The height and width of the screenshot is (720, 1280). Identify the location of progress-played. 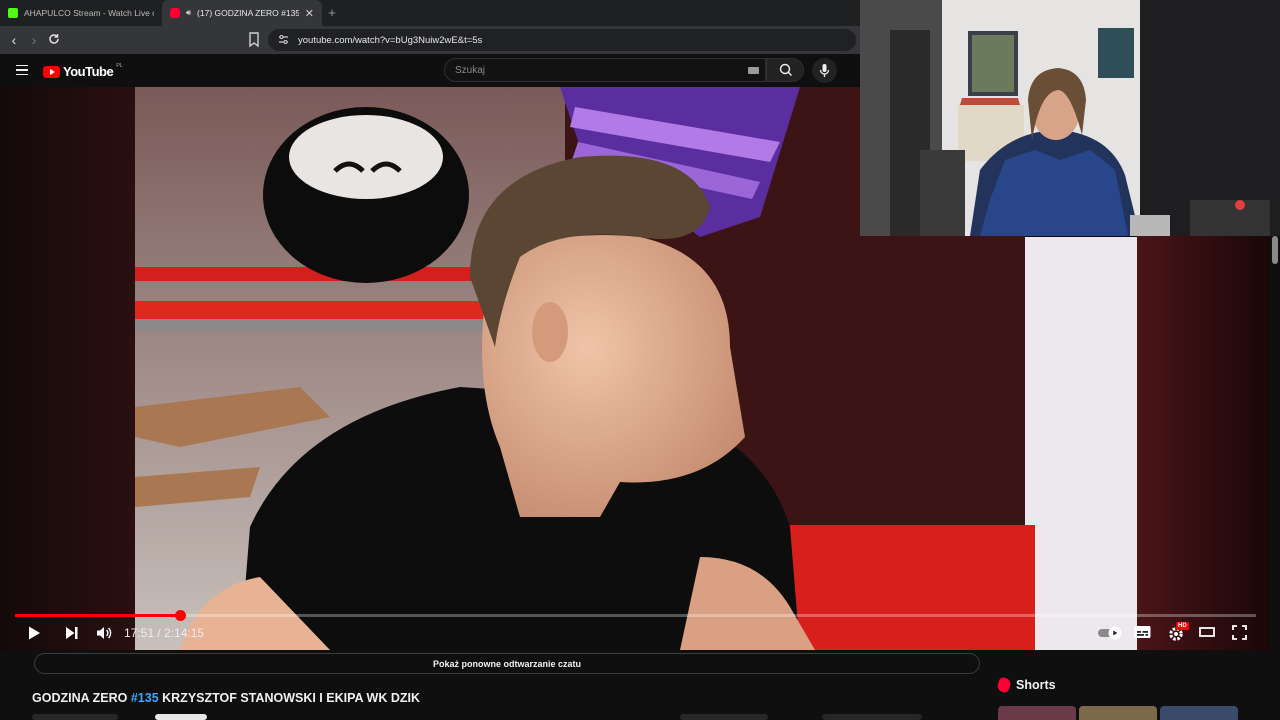
(98, 615).